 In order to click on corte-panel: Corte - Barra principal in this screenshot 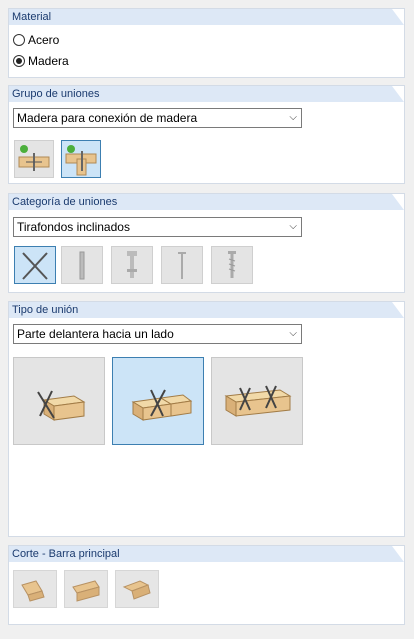, I will do `click(206, 585)`.